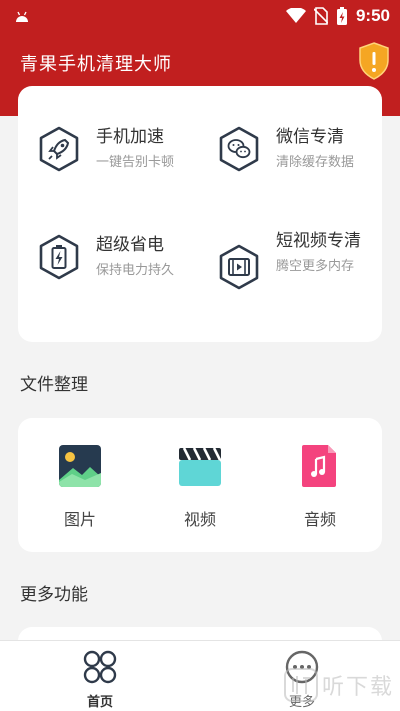 The width and height of the screenshot is (400, 711). Describe the element at coordinates (239, 267) in the screenshot. I see `video-icon` at that location.